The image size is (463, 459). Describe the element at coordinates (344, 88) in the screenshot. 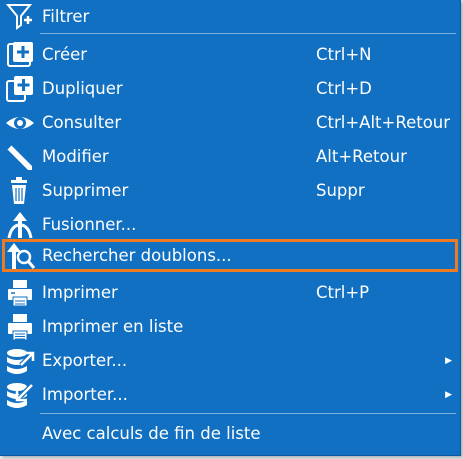

I see `menu-item-shortcut: Ctrl+D` at that location.